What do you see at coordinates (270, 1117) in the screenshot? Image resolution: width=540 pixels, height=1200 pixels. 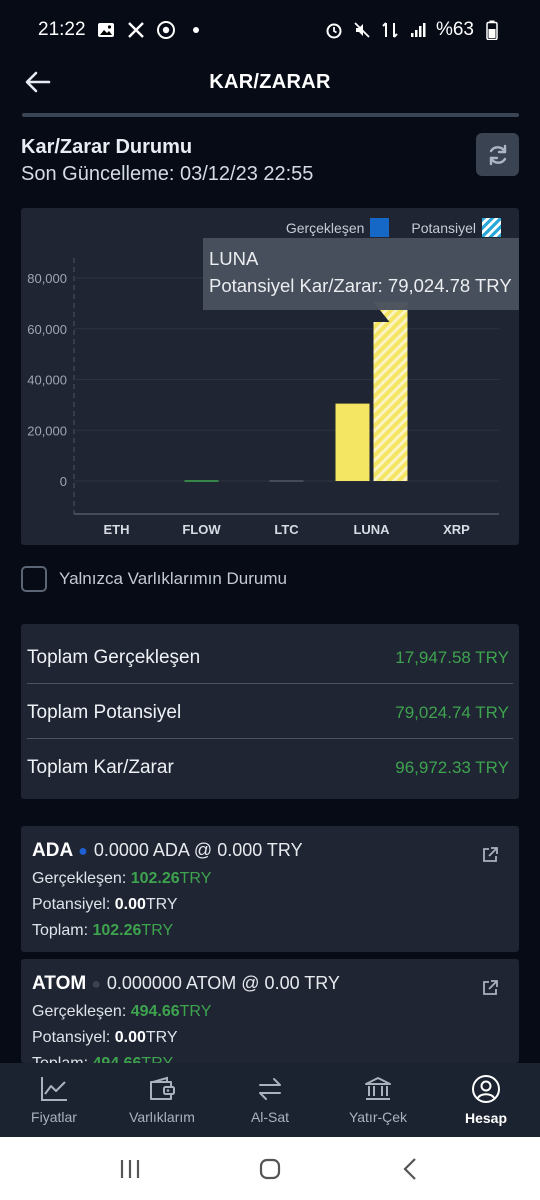 I see `nav-label: Al-Sat` at bounding box center [270, 1117].